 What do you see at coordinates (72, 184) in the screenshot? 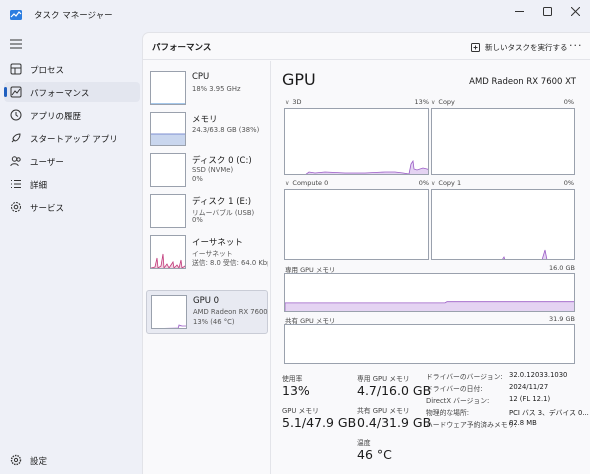
I see `sidebar-item-details: 詳細` at bounding box center [72, 184].